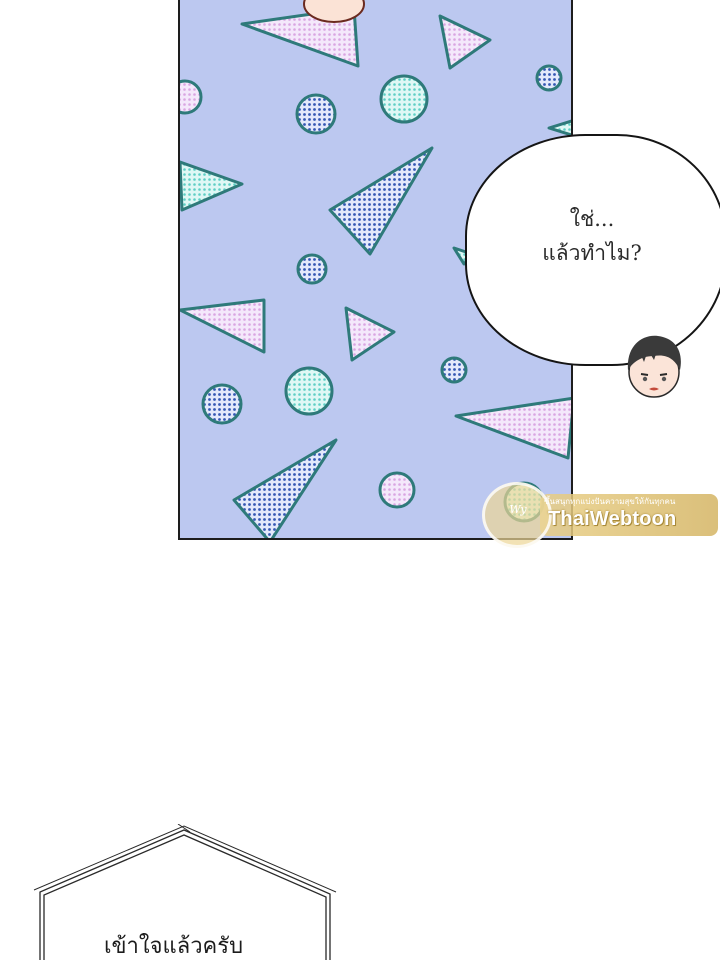 The height and width of the screenshot is (964, 720). I want to click on watermark-brand: ThaiWebtoon, so click(612, 519).